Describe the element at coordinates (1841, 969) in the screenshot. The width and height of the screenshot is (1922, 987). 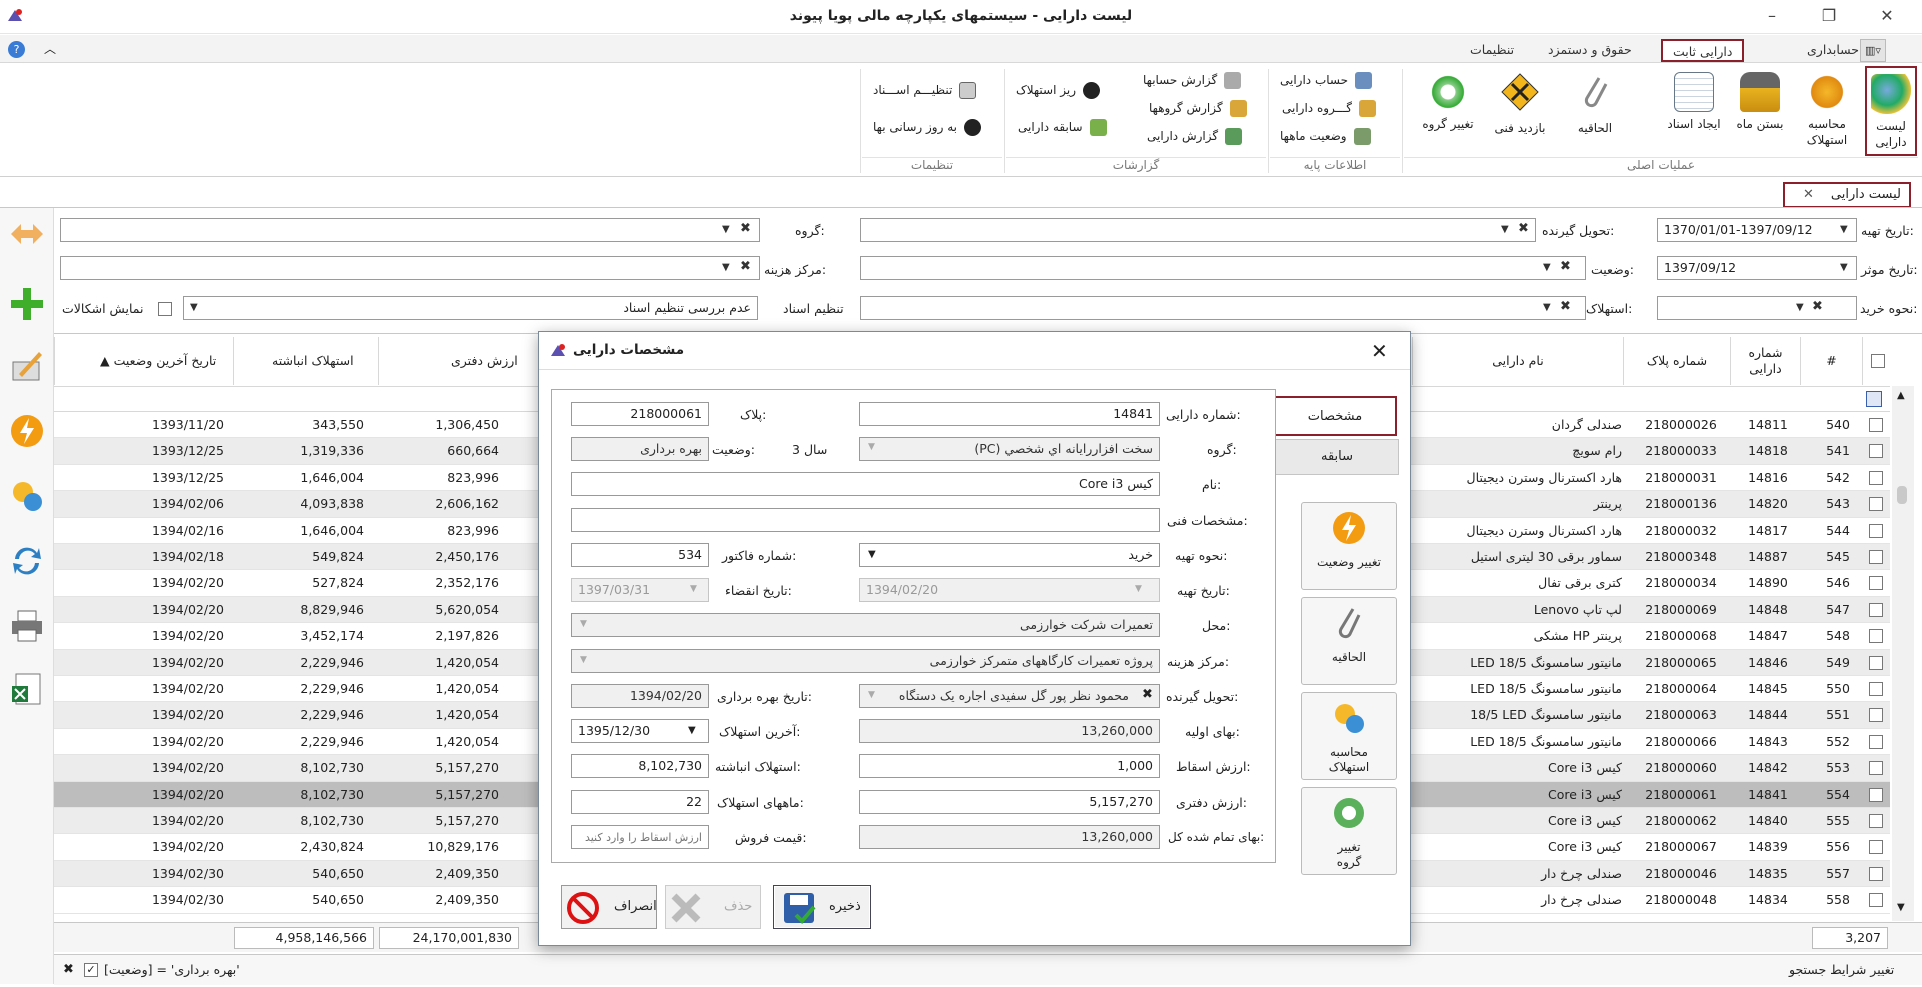
I see `change-search-link: تغییر شرایط جستجو` at that location.